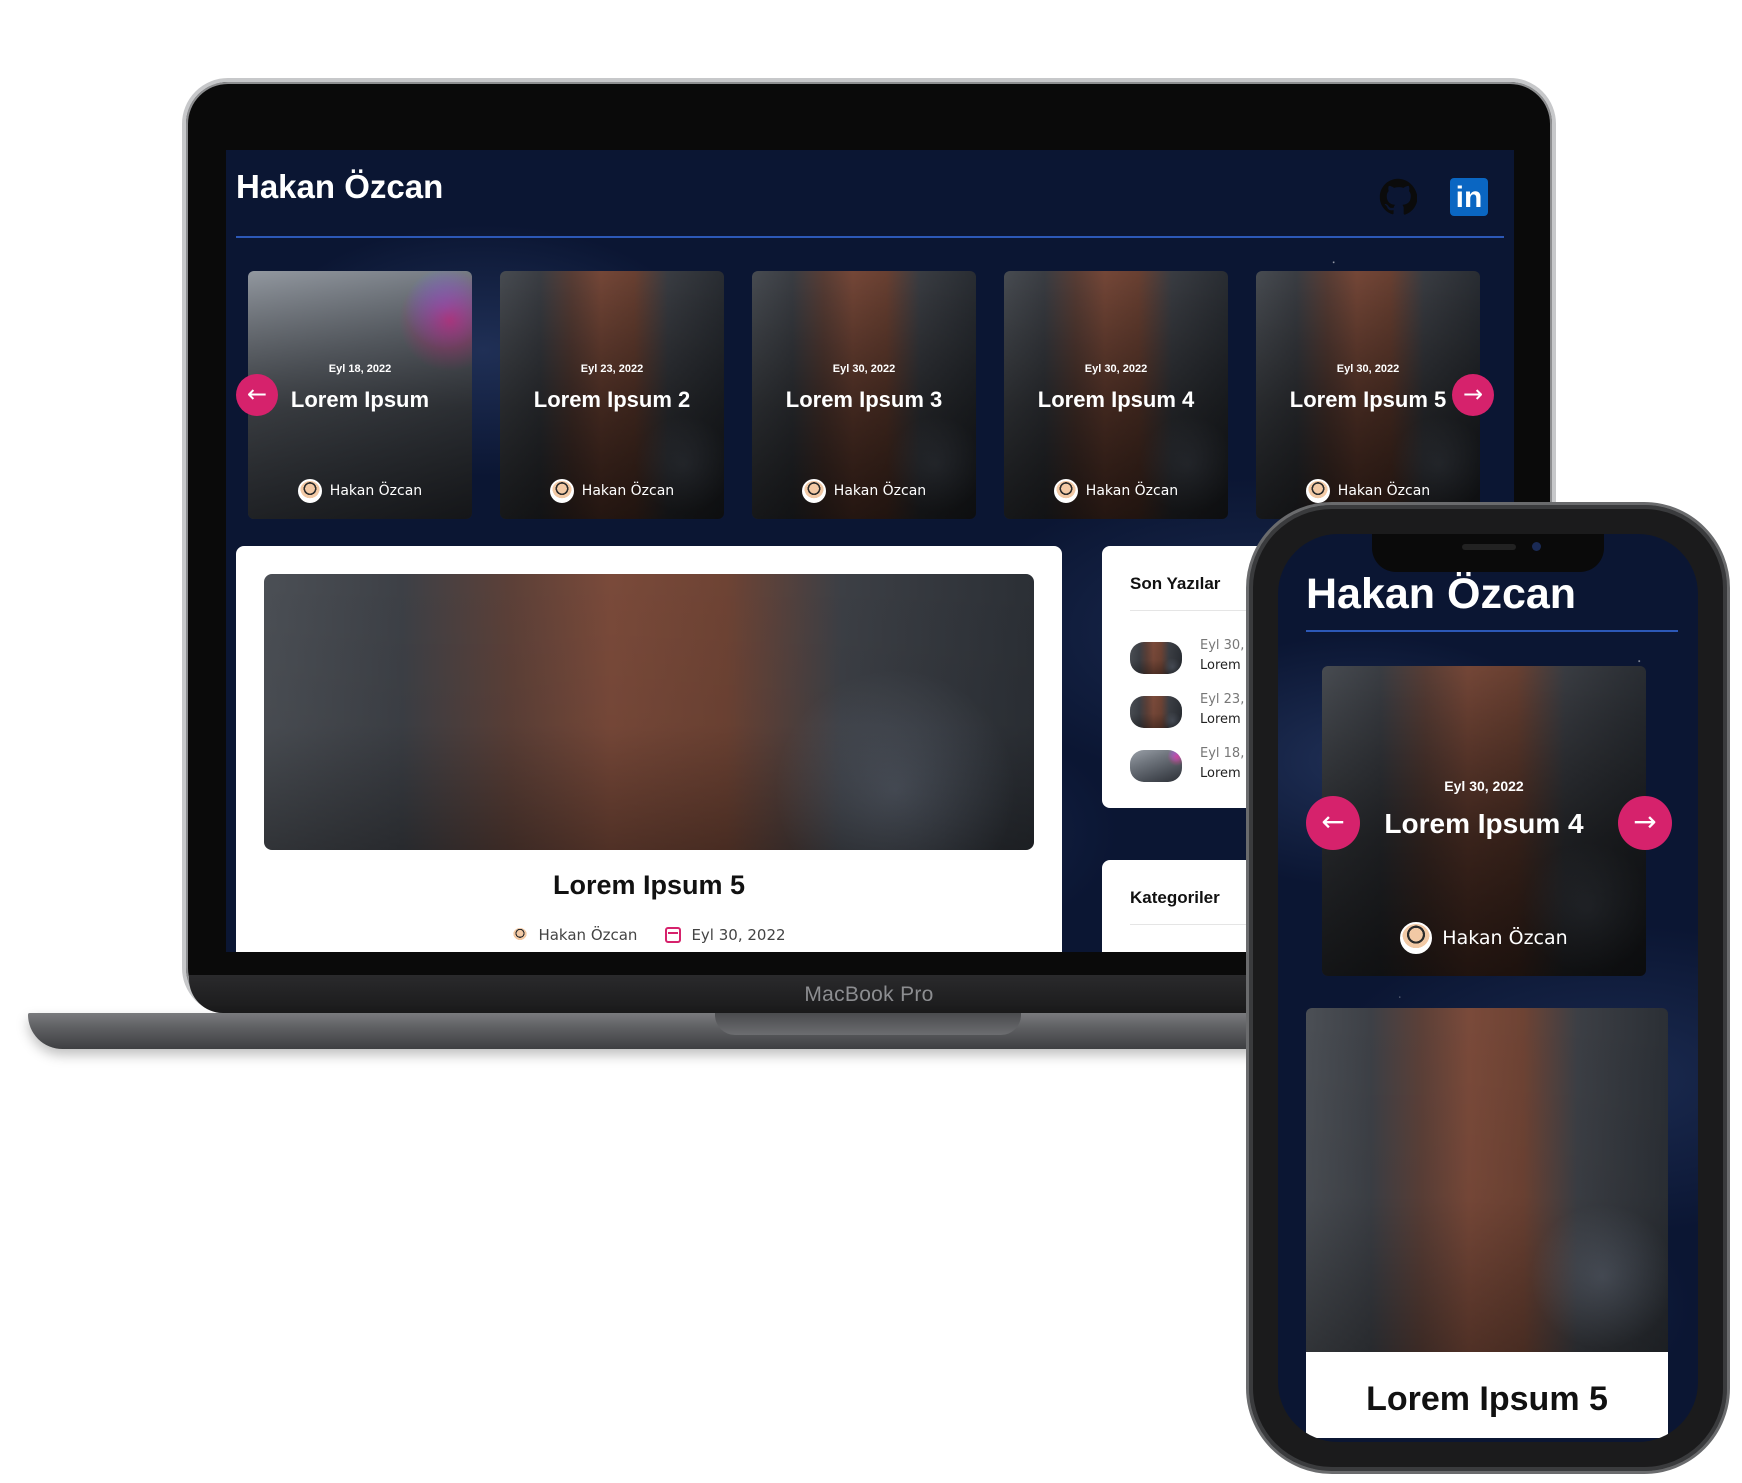  I want to click on post-date: Eyl 30, 2022, so click(725, 935).